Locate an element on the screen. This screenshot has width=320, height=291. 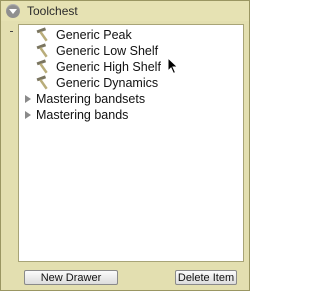
delete-item-button: Delete Item is located at coordinates (206, 277).